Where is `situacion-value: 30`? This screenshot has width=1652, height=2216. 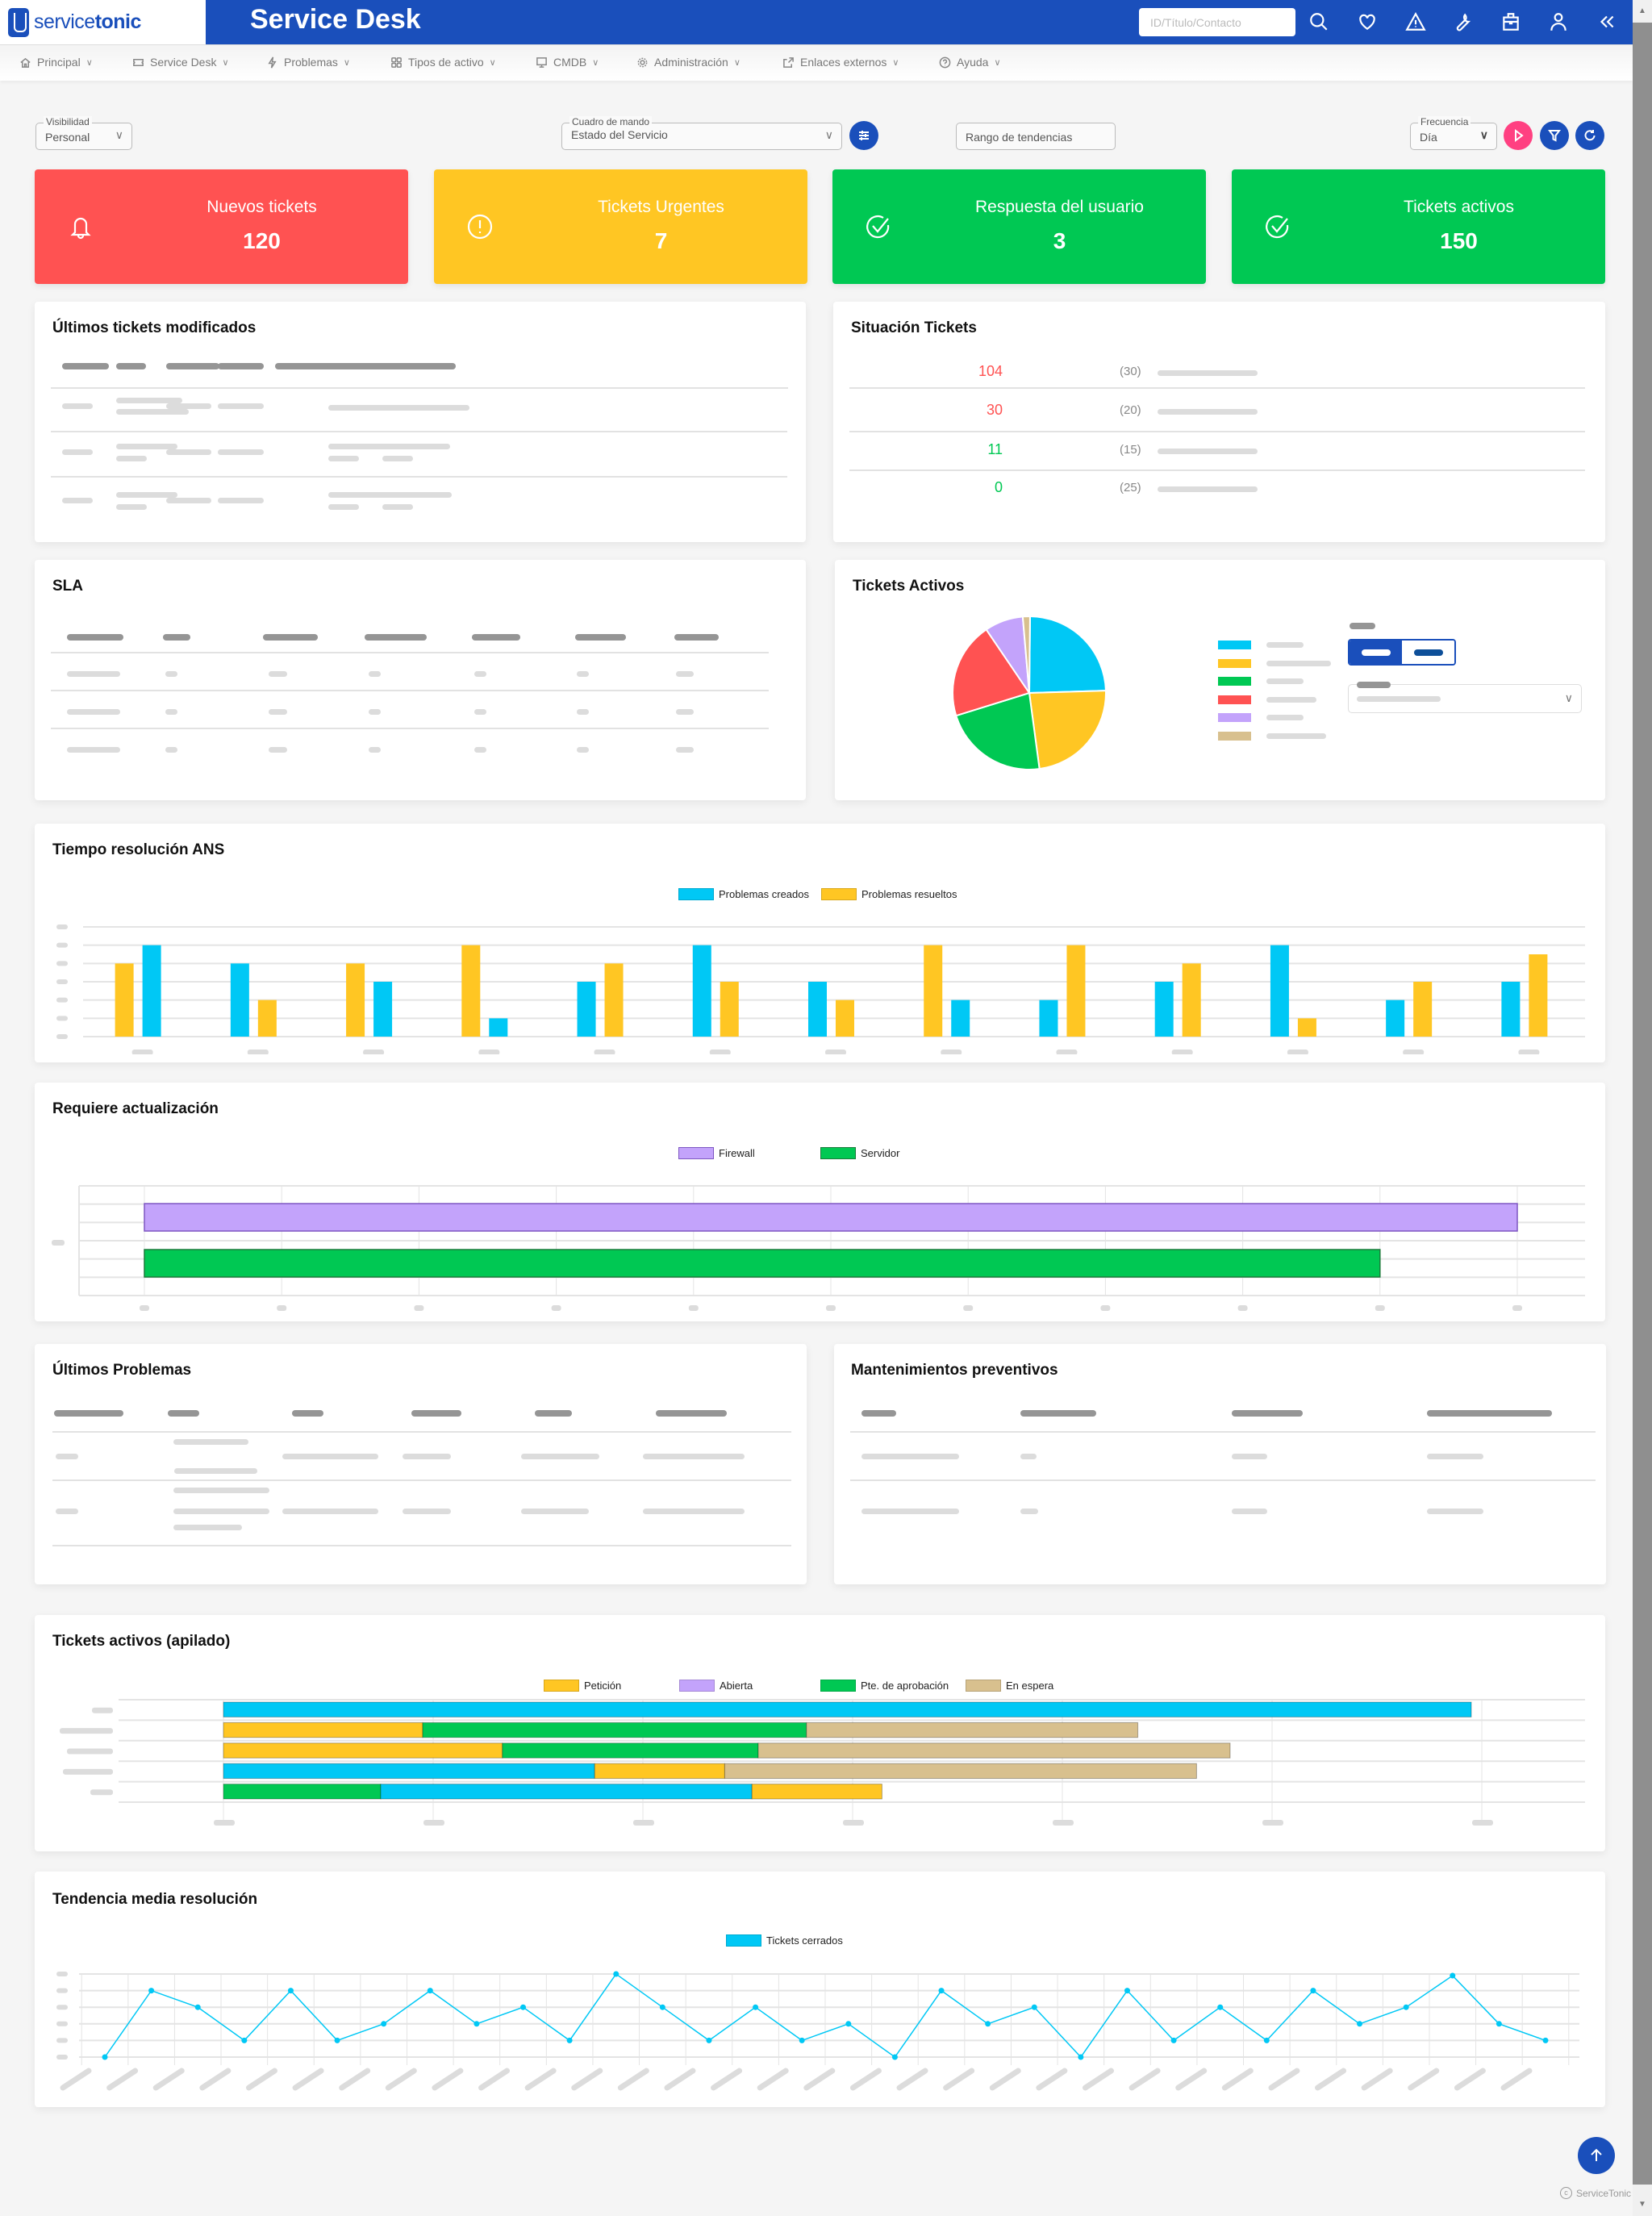
situacion-value: 30 is located at coordinates (975, 410).